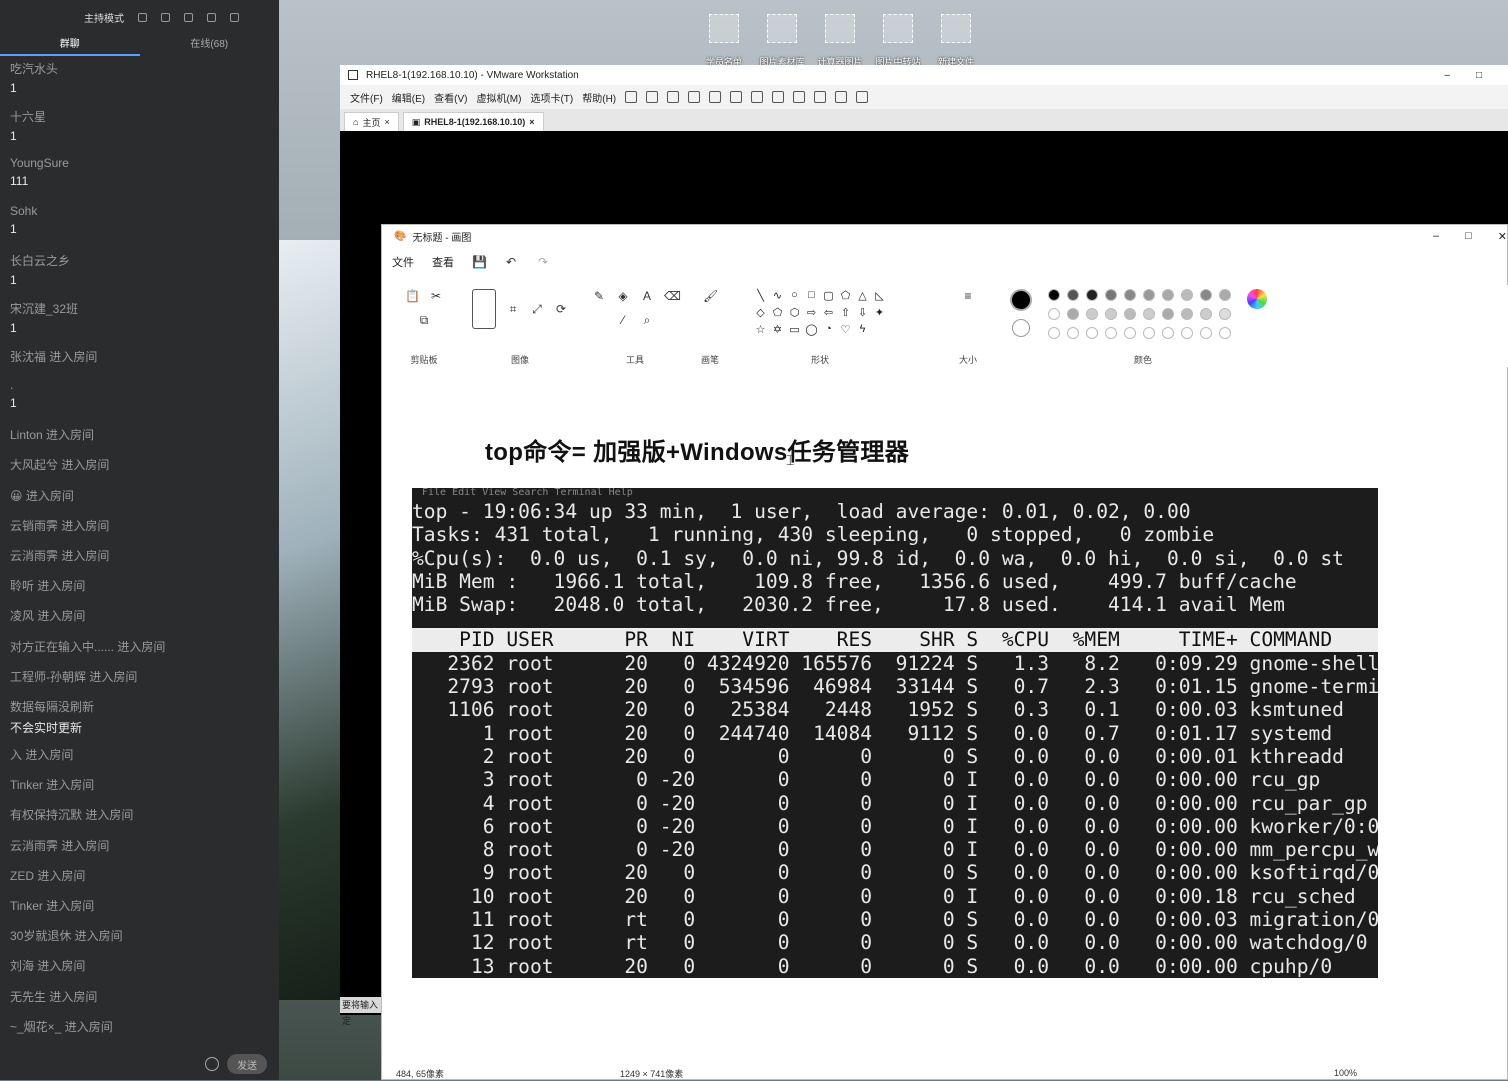 This screenshot has height=1081, width=1508. Describe the element at coordinates (647, 296) in the screenshot. I see `text-icon: A` at that location.